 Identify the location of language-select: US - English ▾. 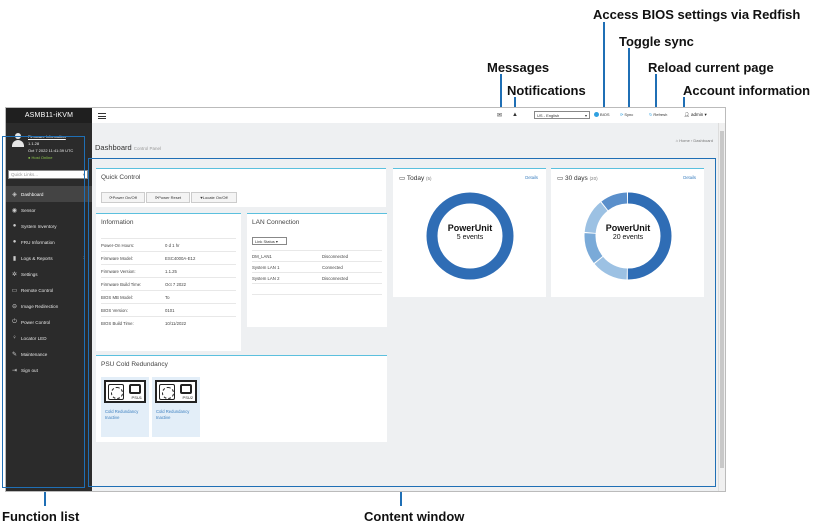
(562, 115).